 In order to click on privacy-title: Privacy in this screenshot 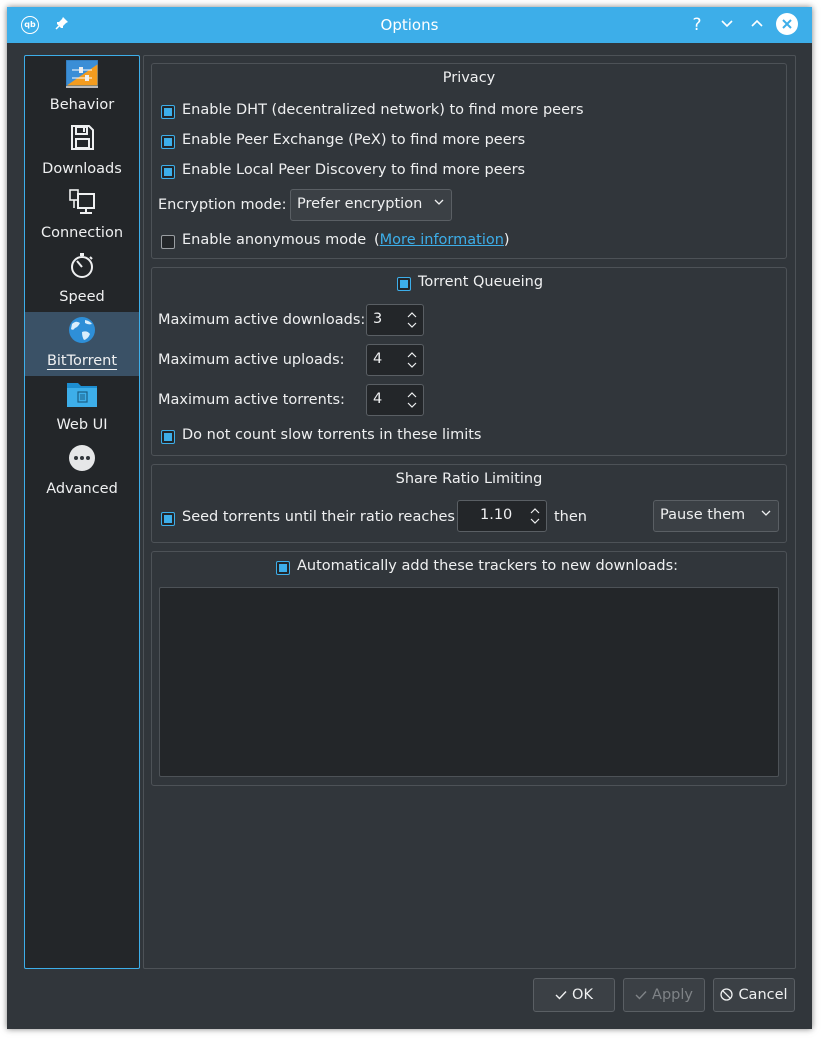, I will do `click(469, 78)`.